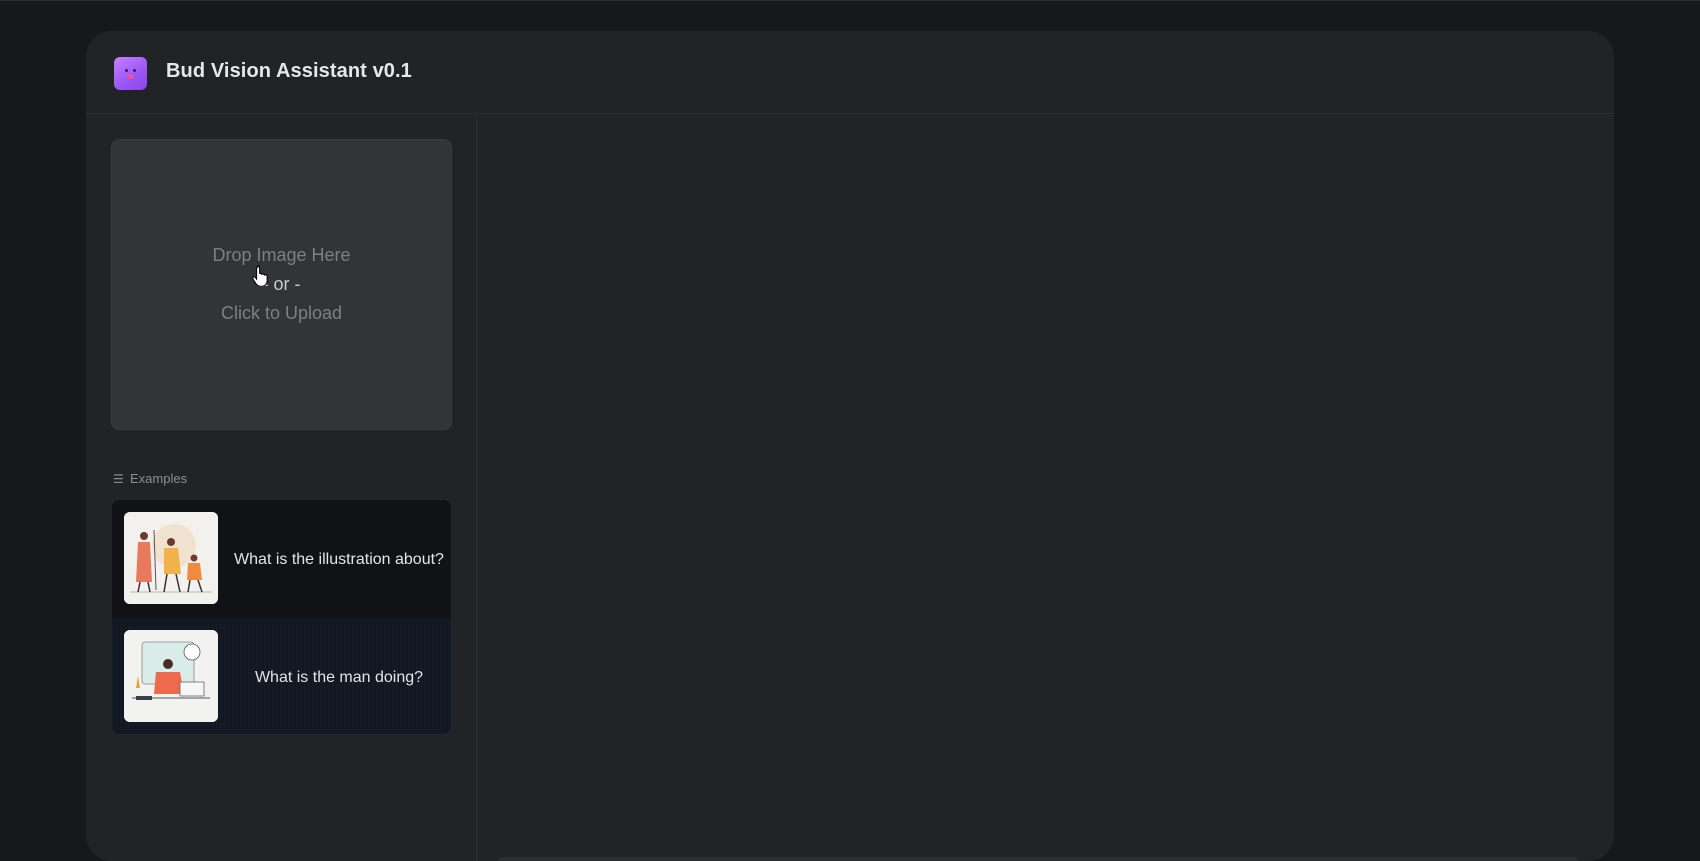  Describe the element at coordinates (281, 313) in the screenshot. I see `upload-click-text: Click to Upload` at that location.